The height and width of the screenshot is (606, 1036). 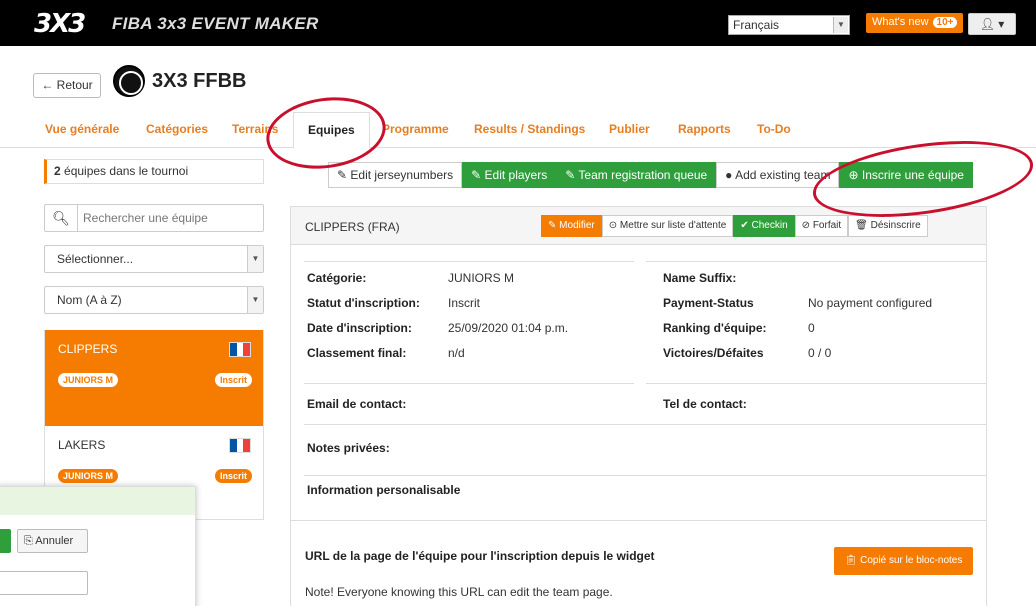 I want to click on cancel-button: ⎘ Annuler, so click(x=52, y=541).